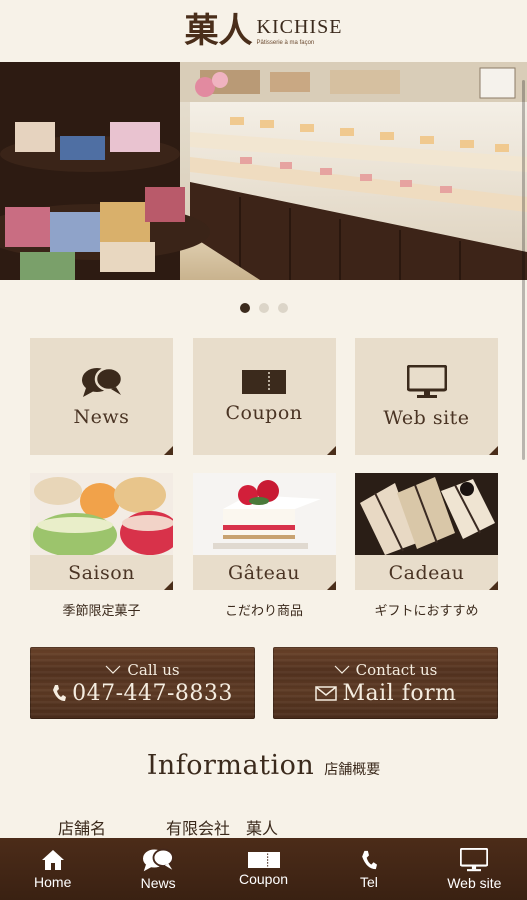  I want to click on slider-pagination, so click(263, 308).